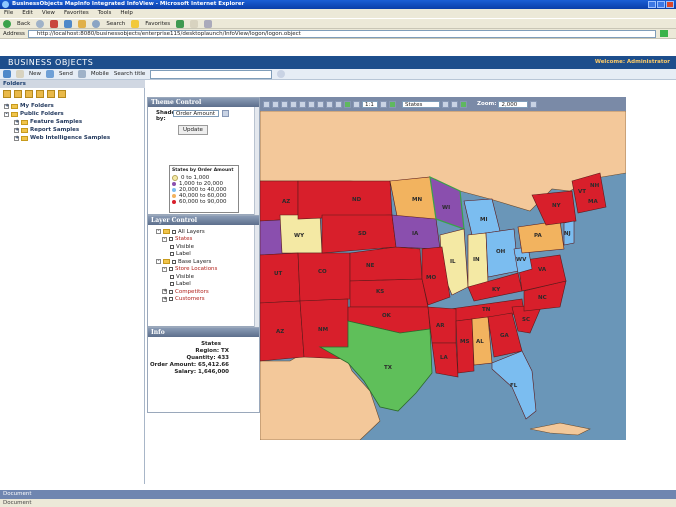 The image size is (676, 507). Describe the element at coordinates (302, 104) in the screenshot. I see `select-icon` at that location.